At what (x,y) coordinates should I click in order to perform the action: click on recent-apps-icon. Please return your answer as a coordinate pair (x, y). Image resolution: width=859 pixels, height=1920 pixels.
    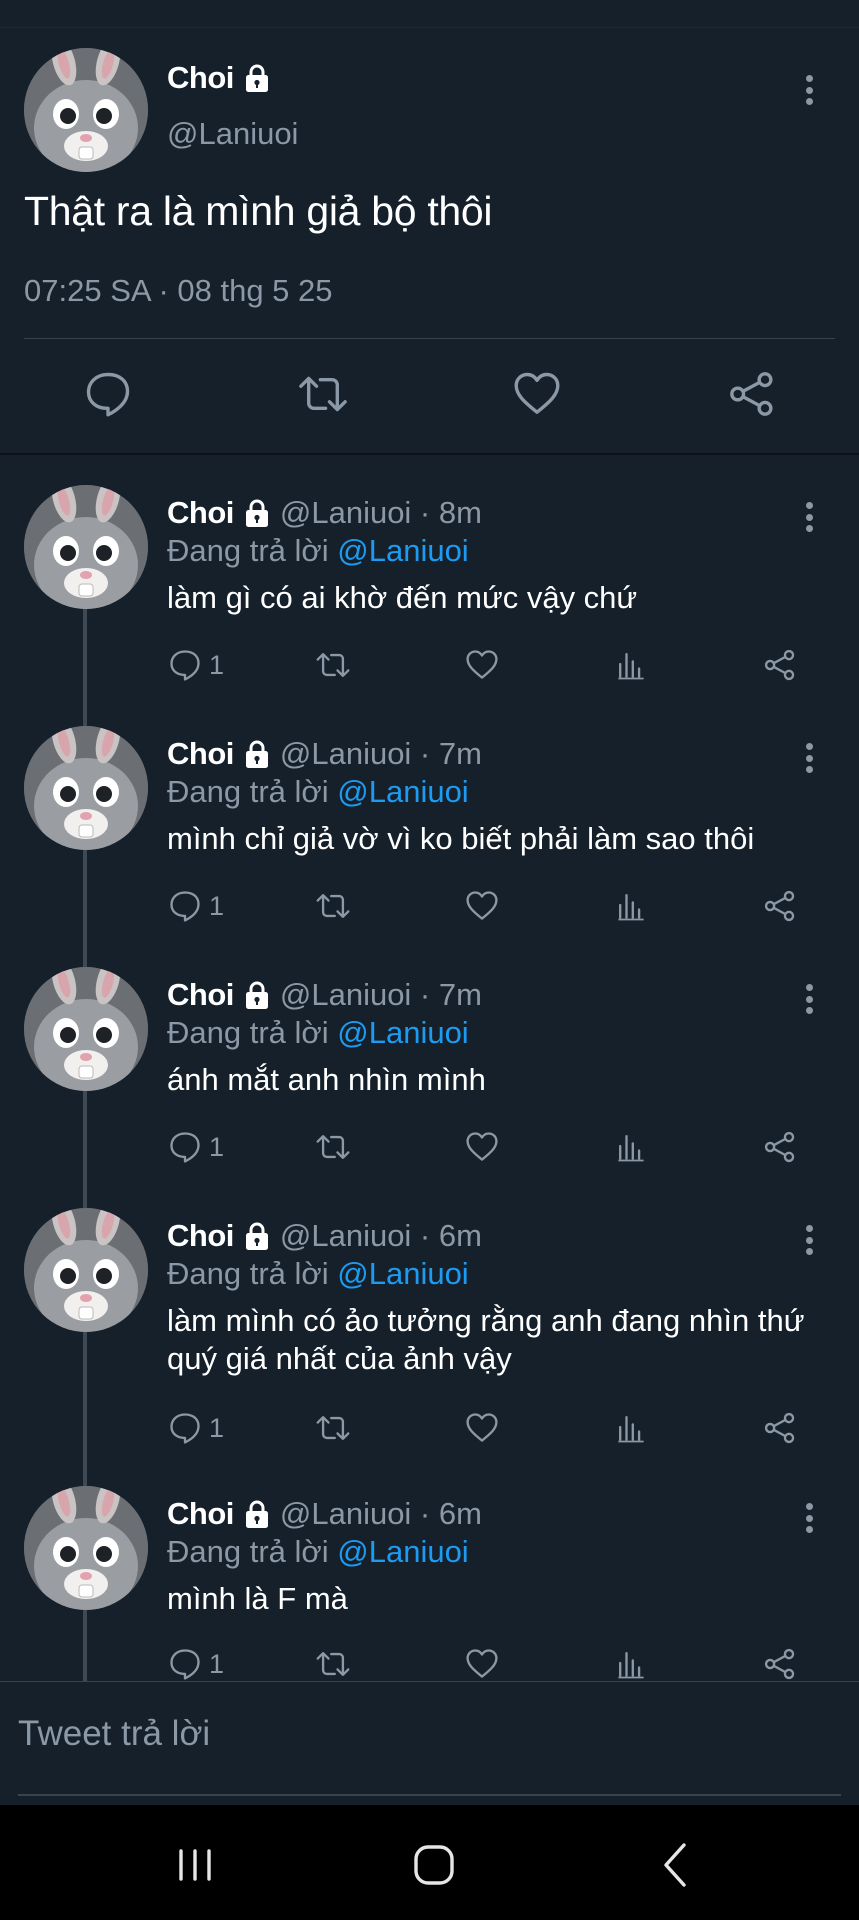
    Looking at the image, I should click on (195, 1865).